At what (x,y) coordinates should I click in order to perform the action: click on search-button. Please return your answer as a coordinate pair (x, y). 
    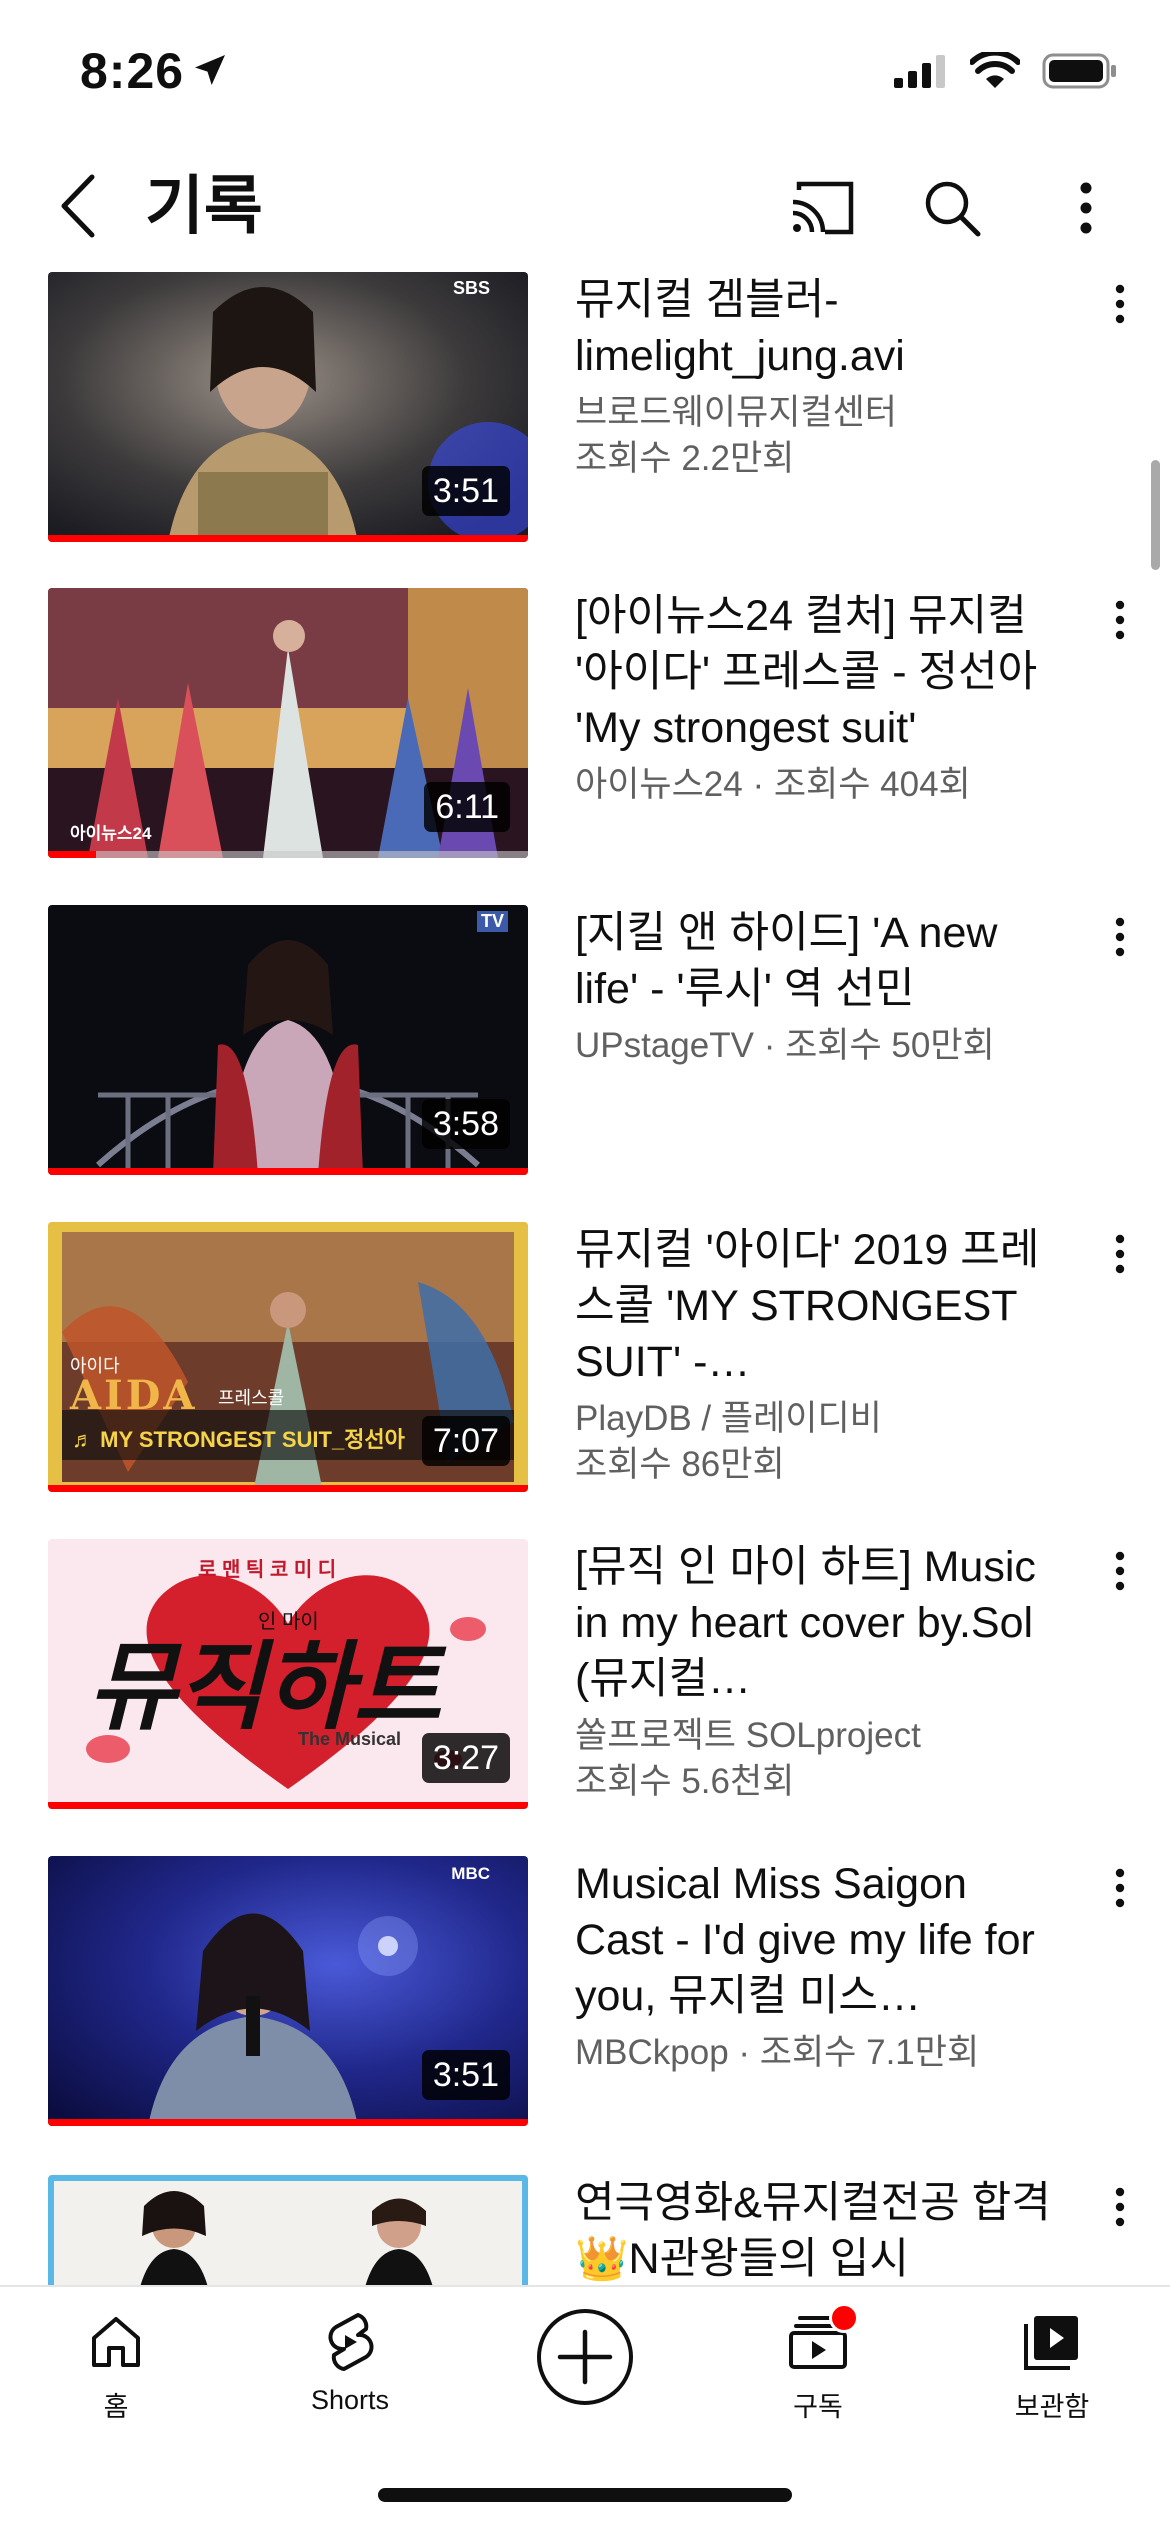
    Looking at the image, I should click on (952, 210).